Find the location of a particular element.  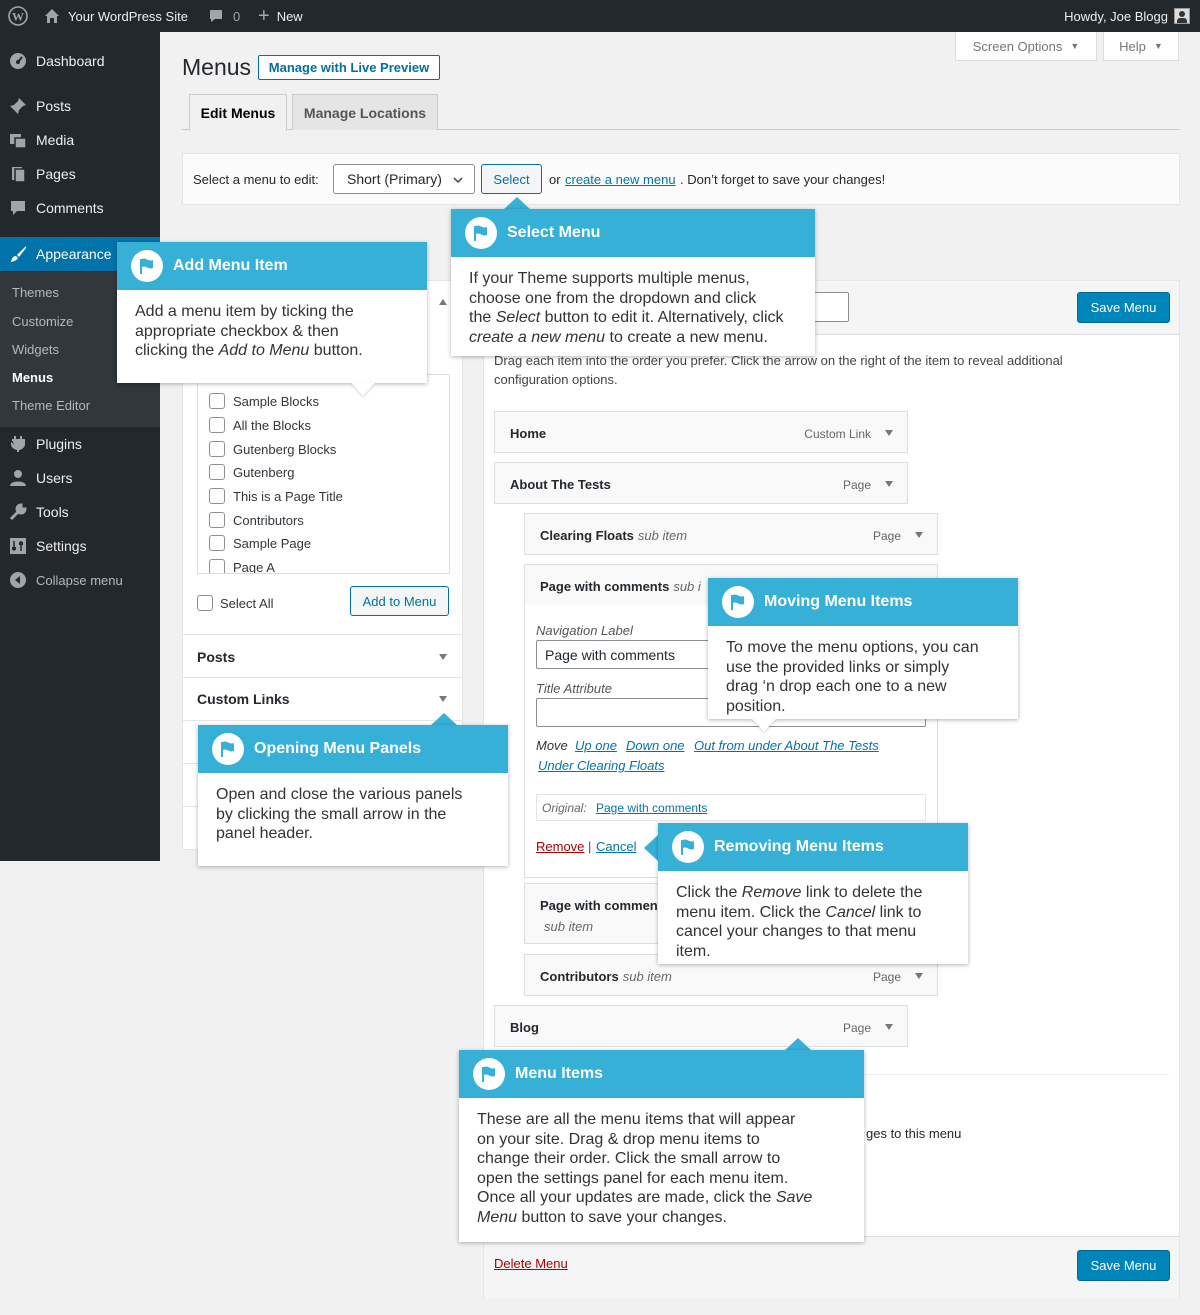

submenu-theme-editor: Theme Editor is located at coordinates (51, 405).